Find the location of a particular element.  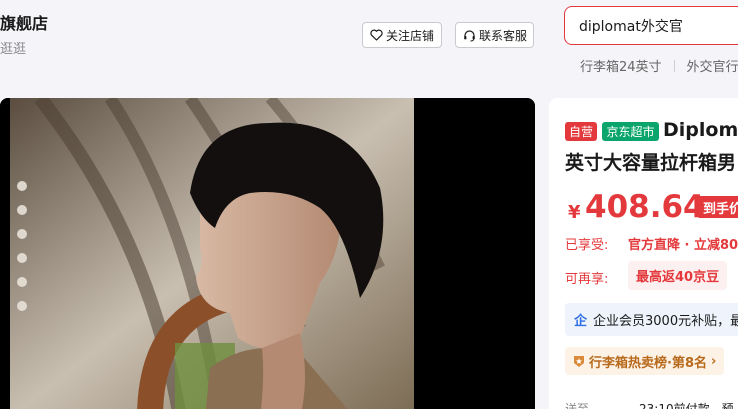

self-operated-tag: 自营 is located at coordinates (581, 131).